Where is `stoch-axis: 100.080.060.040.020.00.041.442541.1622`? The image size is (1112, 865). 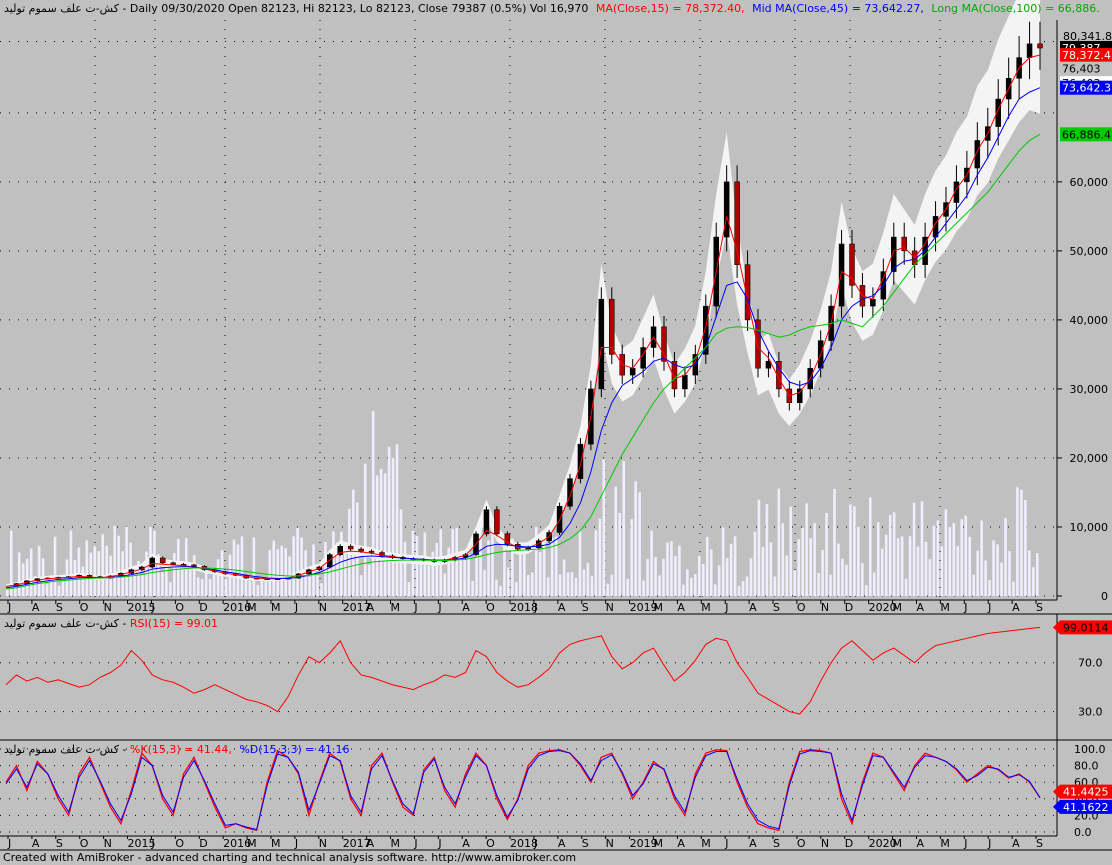
stoch-axis: 100.080.060.040.020.00.041.442541.1622 is located at coordinates (1082, 791).